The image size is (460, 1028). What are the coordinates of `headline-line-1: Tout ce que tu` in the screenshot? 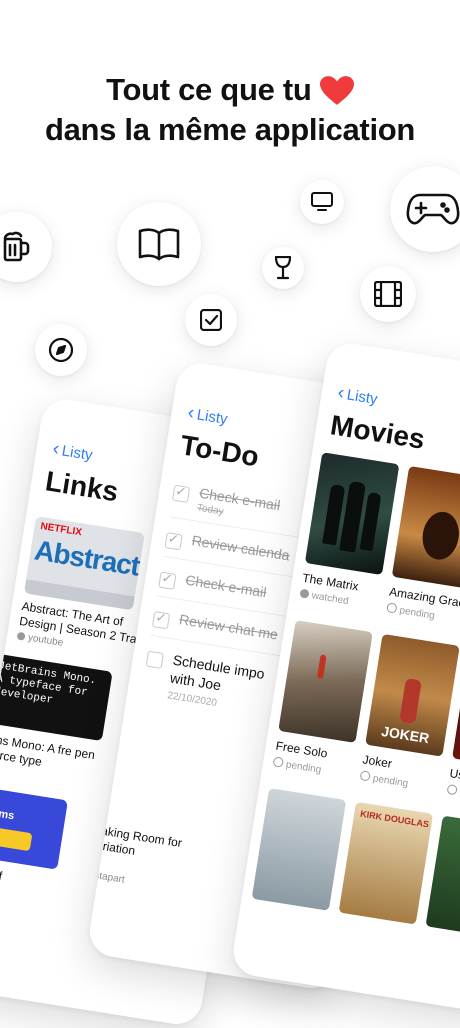 It's located at (230, 90).